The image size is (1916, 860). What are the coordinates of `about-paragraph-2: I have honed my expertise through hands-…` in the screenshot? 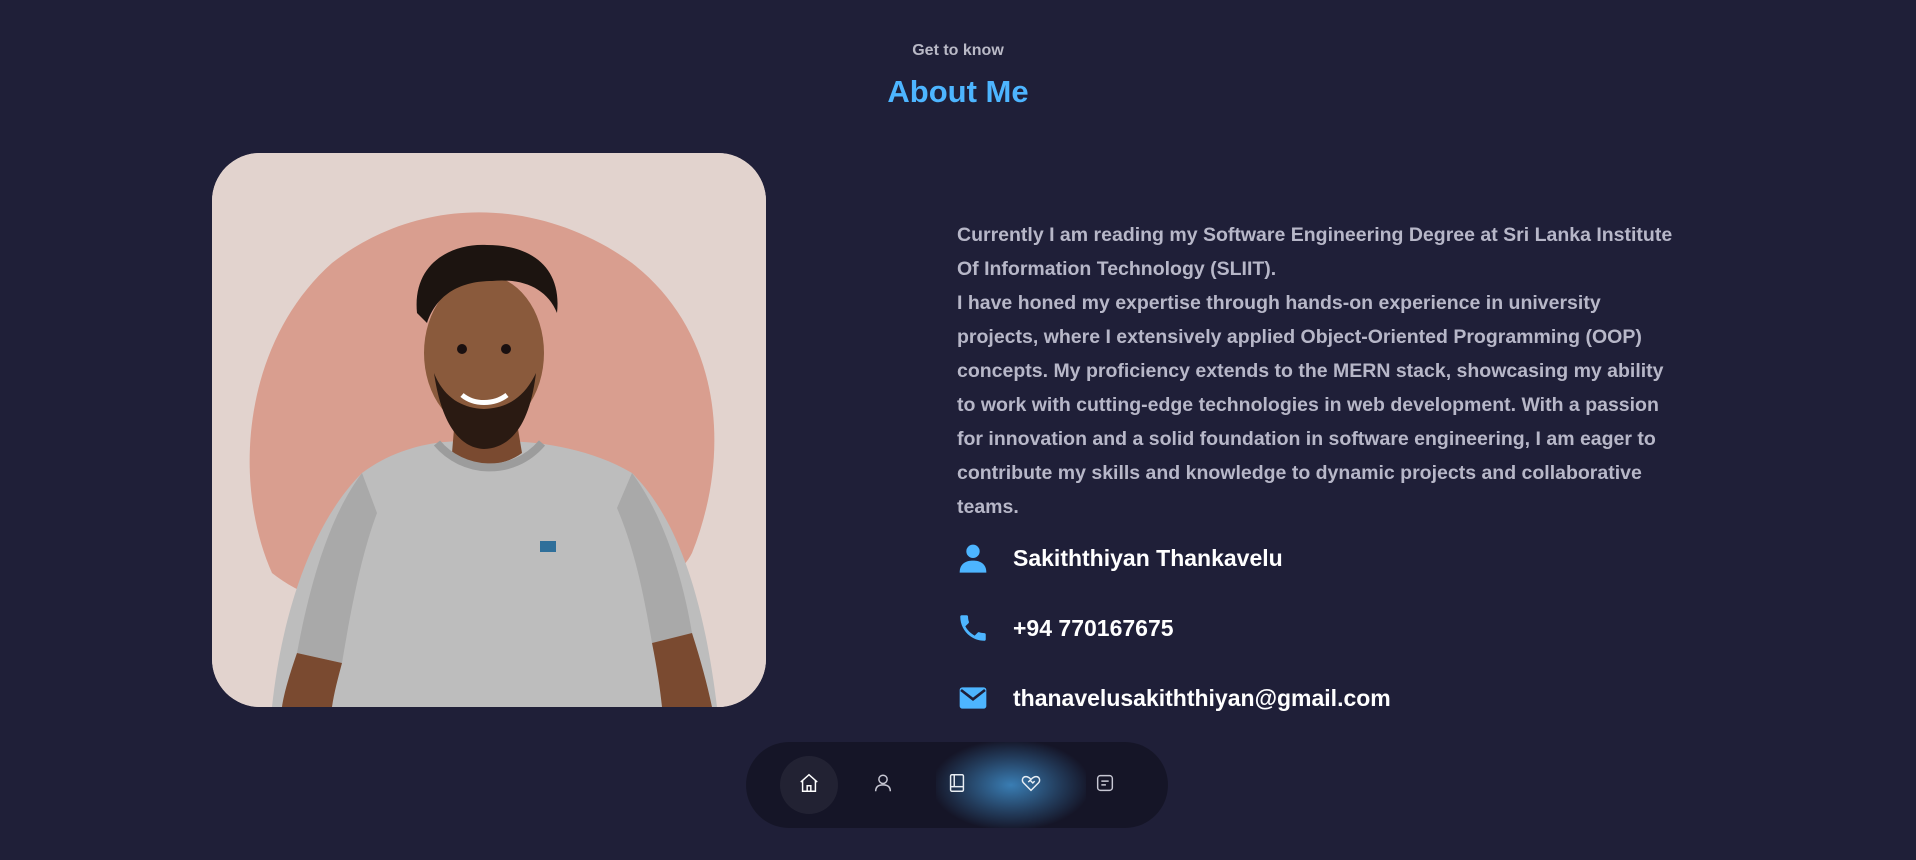 It's located at (1310, 405).